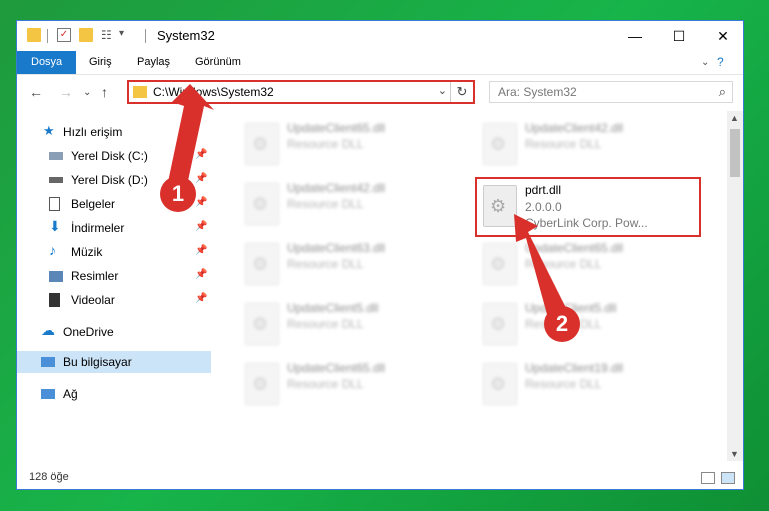 The image size is (769, 511). What do you see at coordinates (540, 266) in the screenshot?
I see `arrow-to-pdrt-file` at bounding box center [540, 266].